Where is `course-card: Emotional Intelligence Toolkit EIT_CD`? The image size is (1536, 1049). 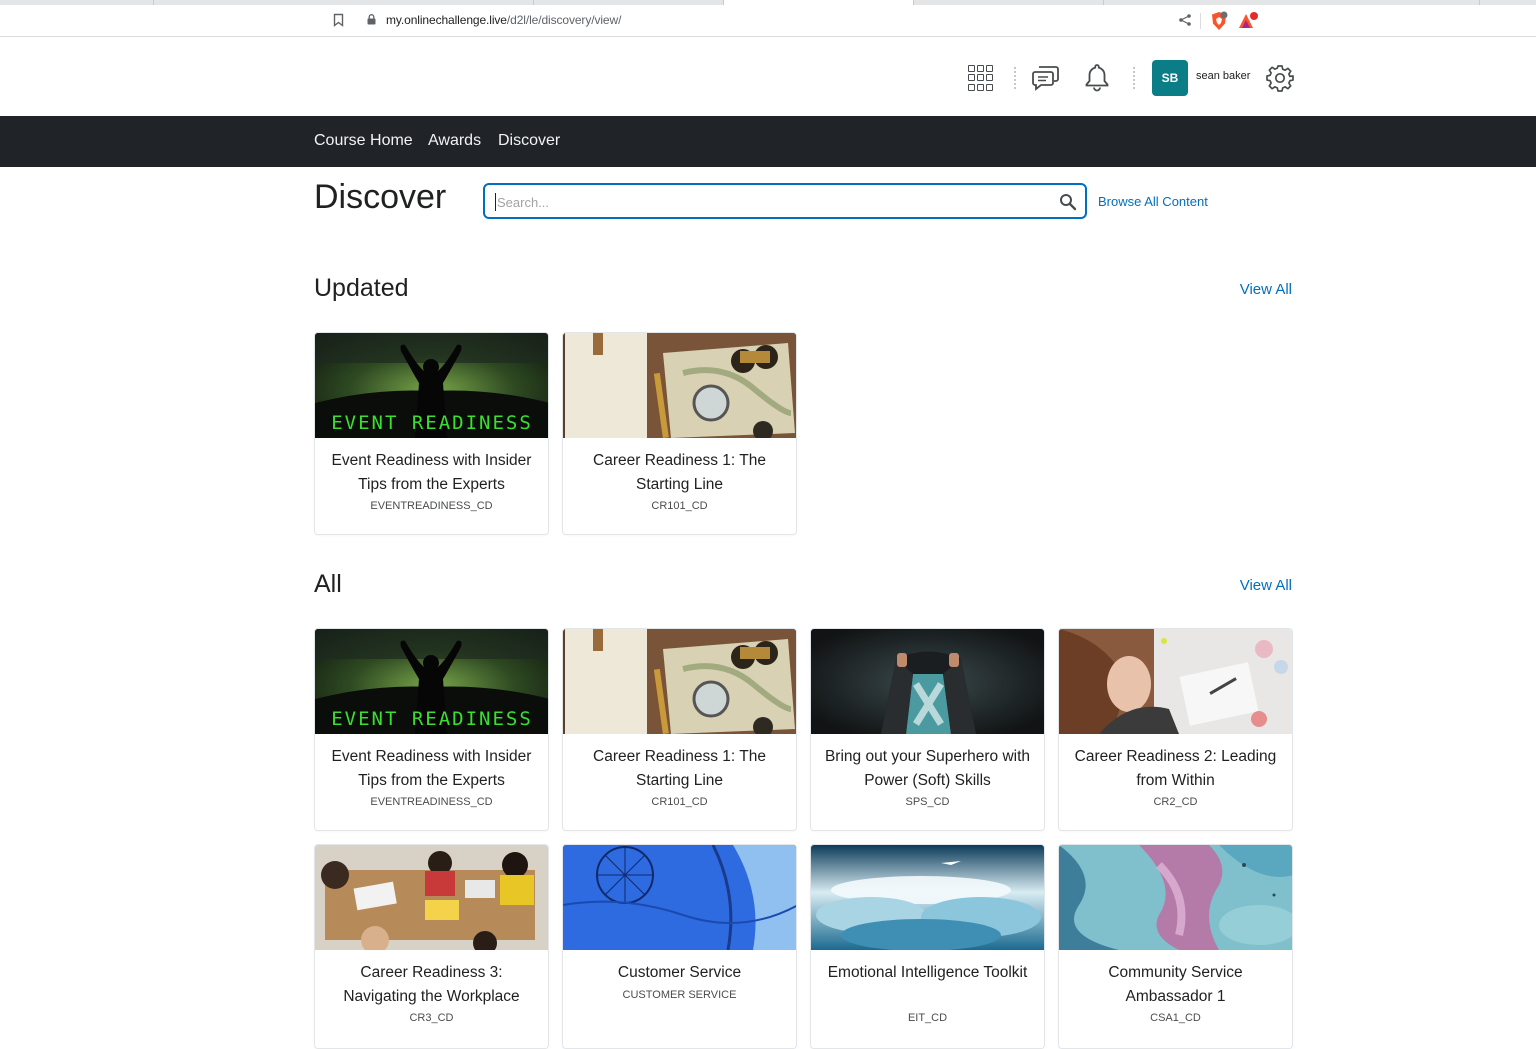 course-card: Emotional Intelligence Toolkit EIT_CD is located at coordinates (927, 946).